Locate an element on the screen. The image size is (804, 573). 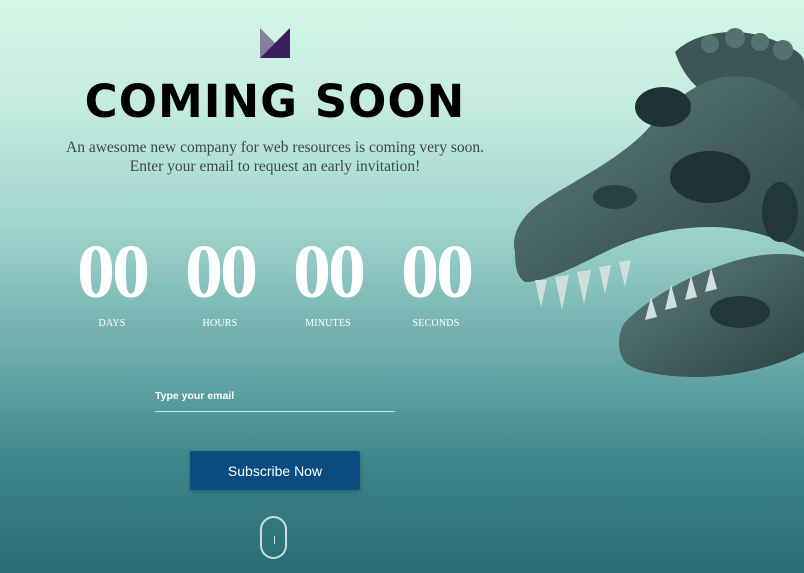
countdown-hours: 00 HOURS is located at coordinates (220, 280).